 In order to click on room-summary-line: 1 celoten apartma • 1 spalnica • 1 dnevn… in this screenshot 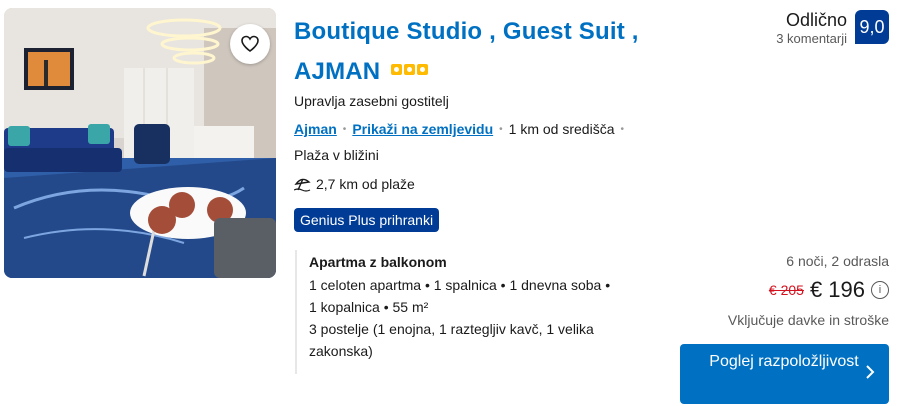, I will do `click(460, 285)`.